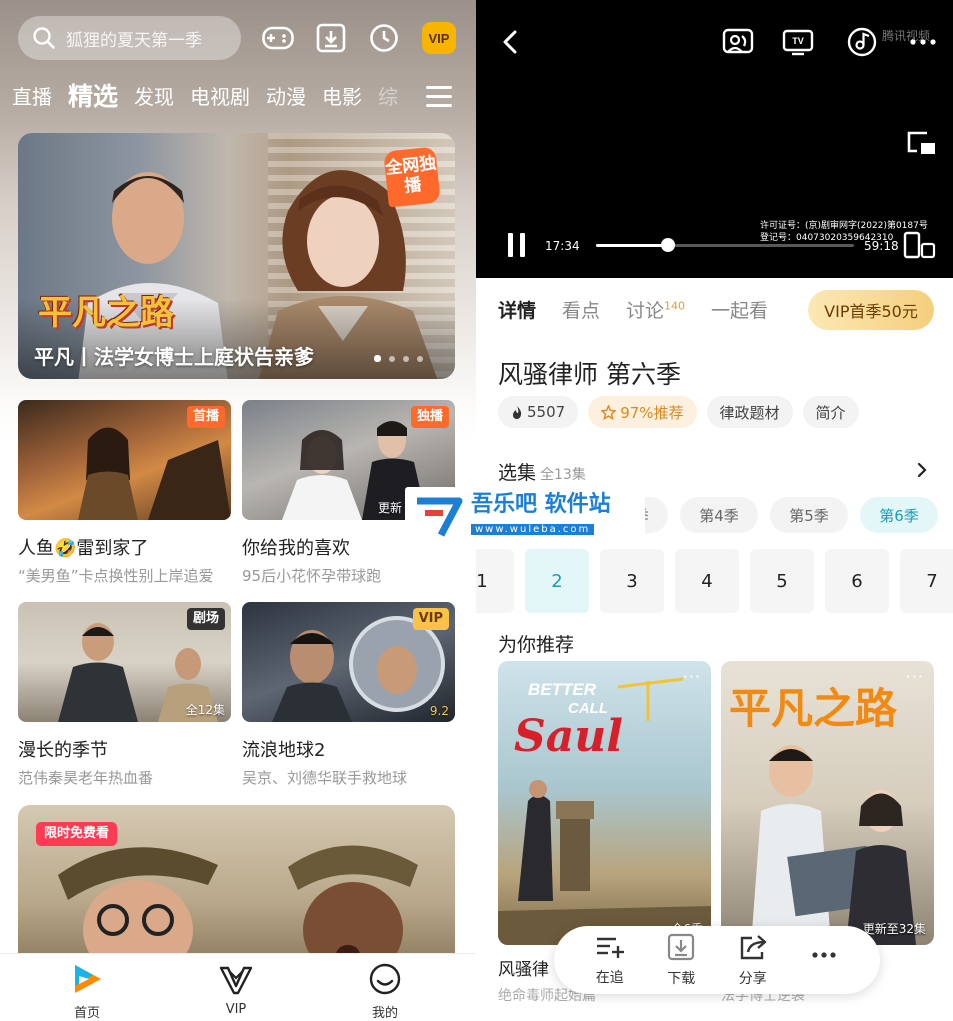  What do you see at coordinates (707, 581) in the screenshot?
I see `episode-button: 4` at bounding box center [707, 581].